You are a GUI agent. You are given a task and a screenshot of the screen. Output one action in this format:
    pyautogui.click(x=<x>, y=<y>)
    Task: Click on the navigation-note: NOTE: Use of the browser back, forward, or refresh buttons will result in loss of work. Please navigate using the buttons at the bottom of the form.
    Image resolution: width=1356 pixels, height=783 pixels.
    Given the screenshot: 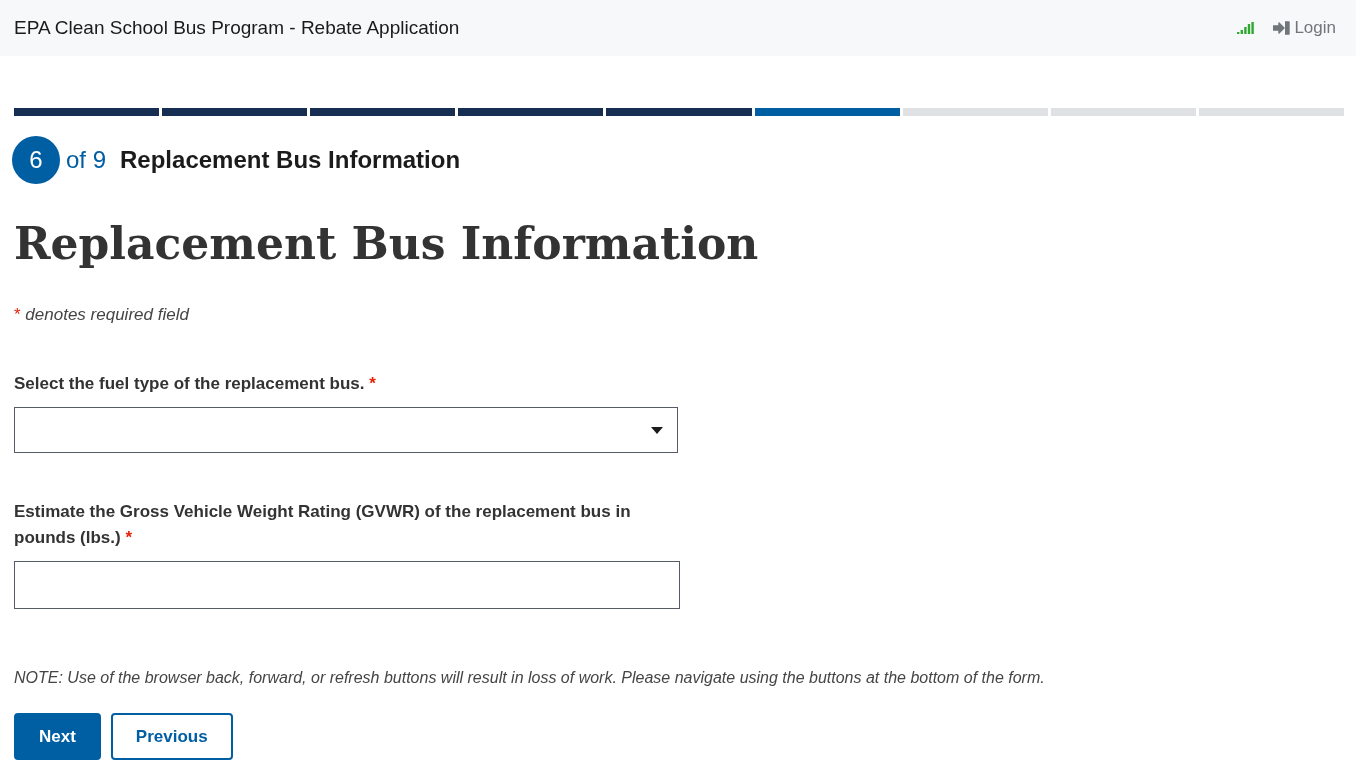 What is the action you would take?
    pyautogui.click(x=530, y=678)
    